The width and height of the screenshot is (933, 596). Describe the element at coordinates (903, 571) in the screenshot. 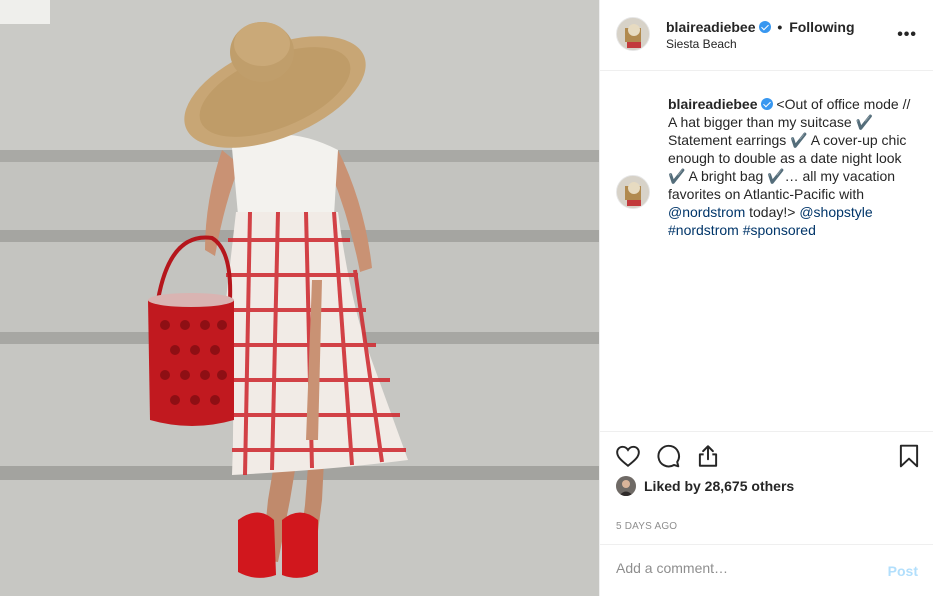

I see `post-comment-button: Post` at that location.